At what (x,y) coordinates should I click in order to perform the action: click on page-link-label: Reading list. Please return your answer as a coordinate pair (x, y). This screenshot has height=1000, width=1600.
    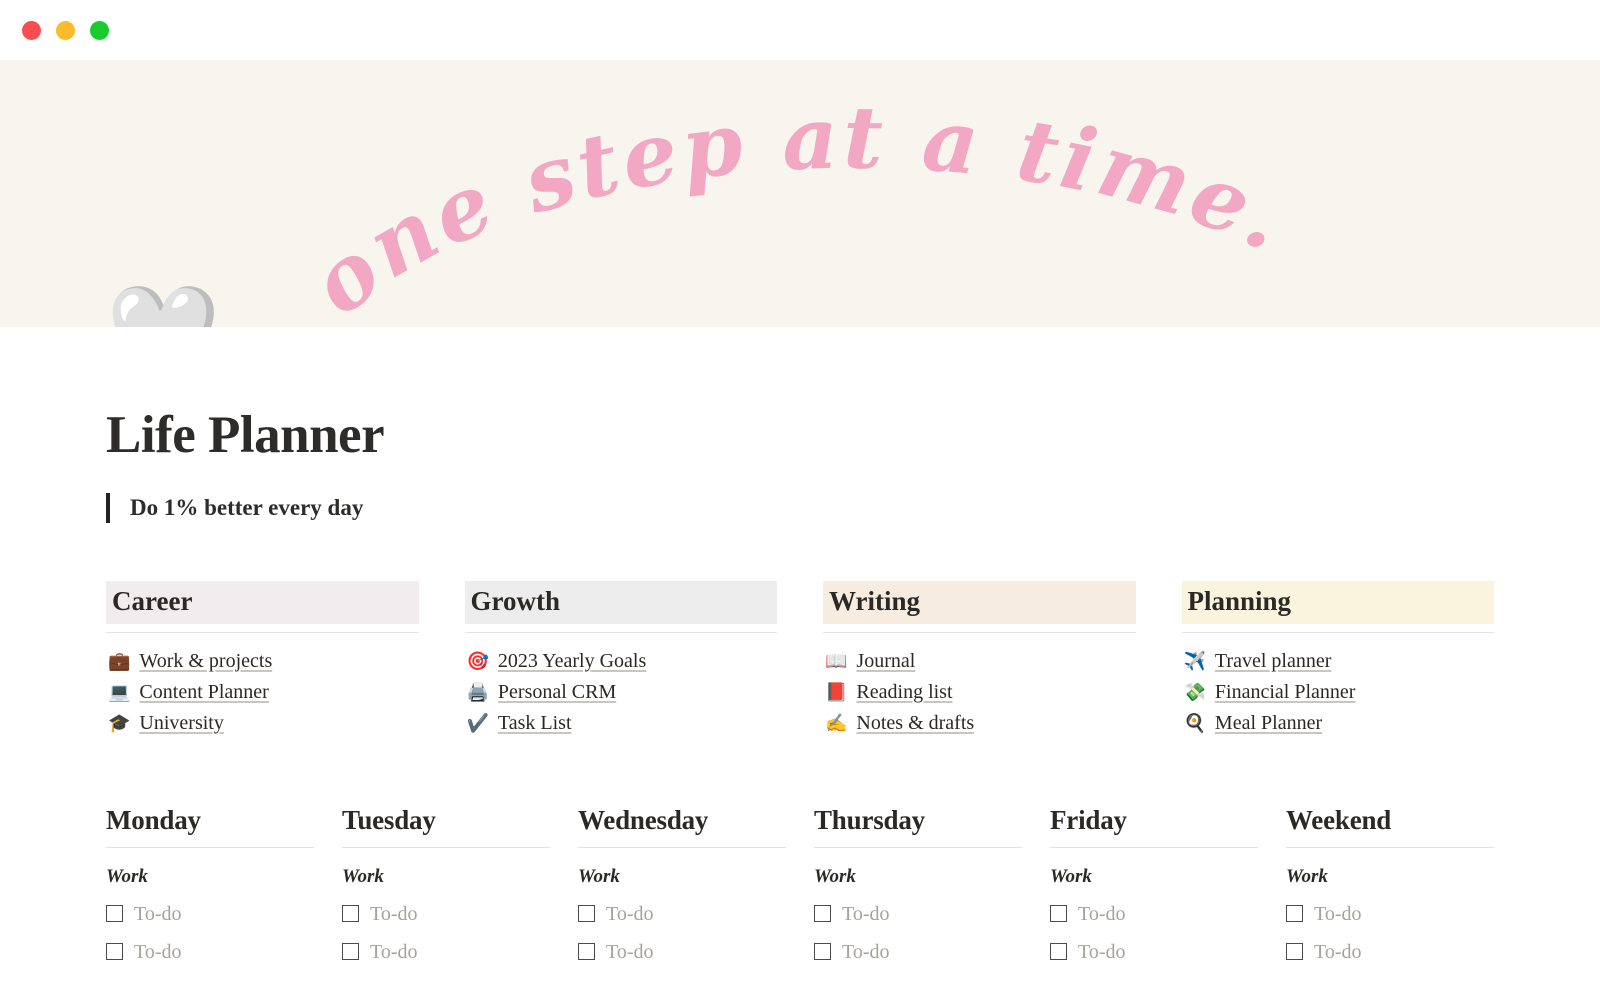
    Looking at the image, I should click on (904, 692).